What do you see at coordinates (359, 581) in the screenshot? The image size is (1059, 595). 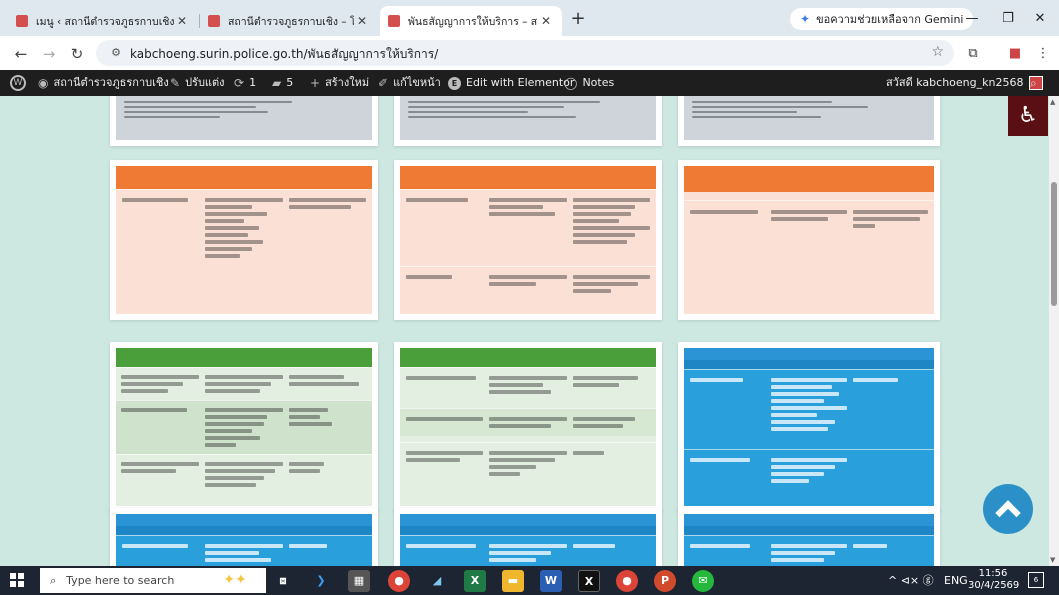 I see `calculator-icon: ▦` at bounding box center [359, 581].